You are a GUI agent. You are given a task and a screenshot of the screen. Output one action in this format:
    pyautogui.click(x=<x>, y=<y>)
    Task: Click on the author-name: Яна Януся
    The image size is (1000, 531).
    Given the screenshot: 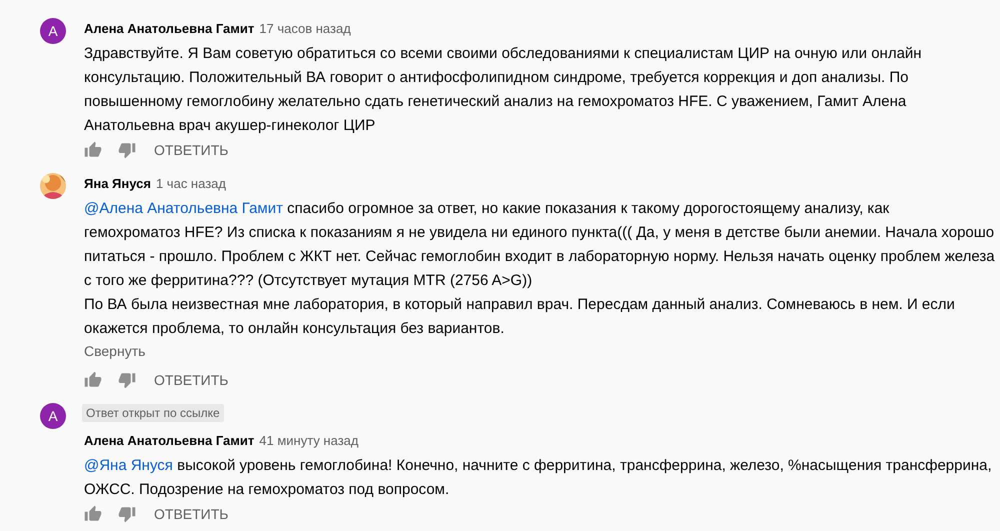 What is the action you would take?
    pyautogui.click(x=117, y=183)
    